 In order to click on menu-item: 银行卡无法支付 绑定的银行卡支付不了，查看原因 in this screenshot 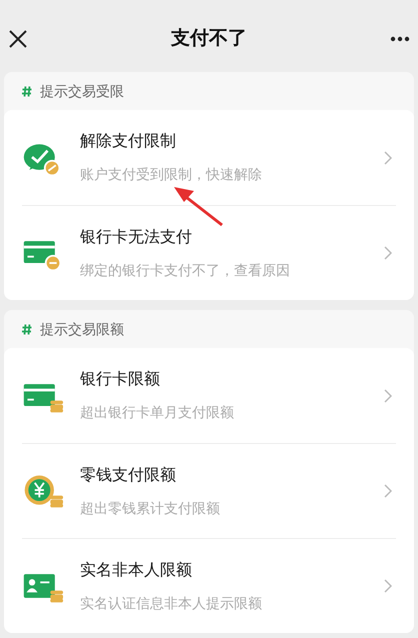, I will do `click(209, 252)`.